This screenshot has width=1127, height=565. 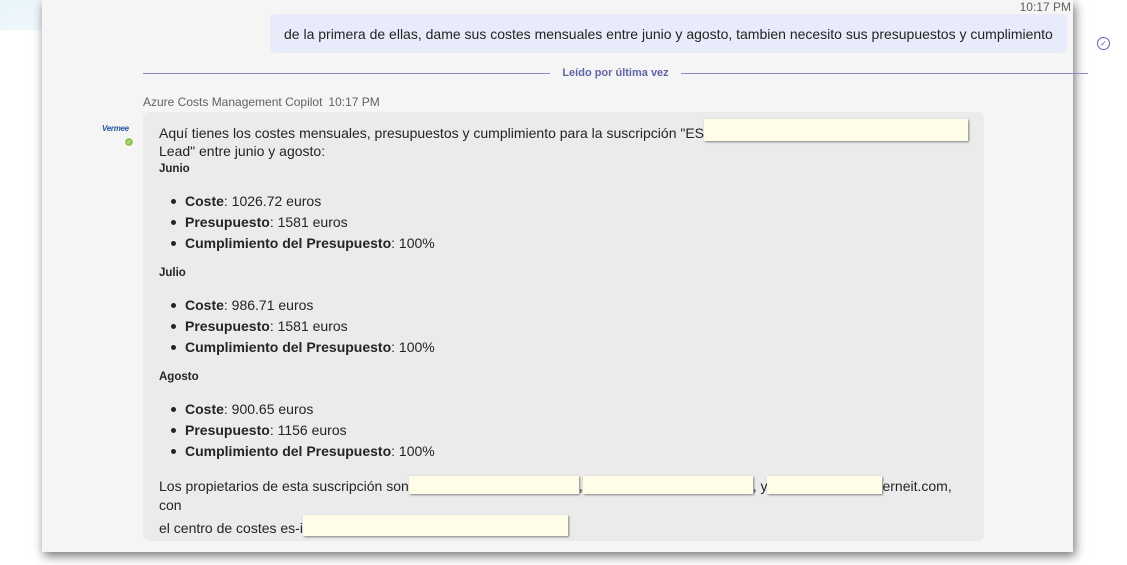 I want to click on item-value: : 900.65 euros, so click(x=268, y=409).